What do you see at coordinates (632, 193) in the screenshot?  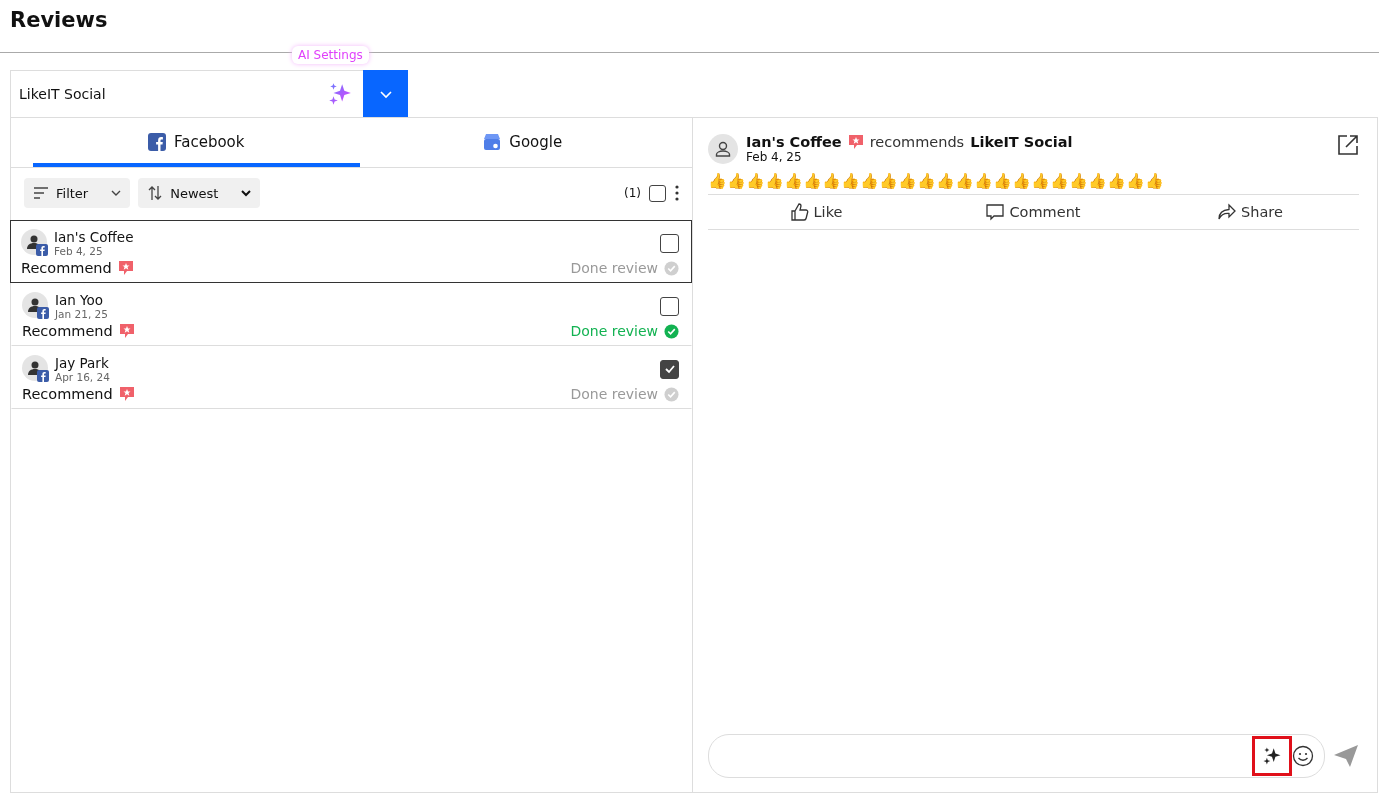 I see `selected-count: (1)` at bounding box center [632, 193].